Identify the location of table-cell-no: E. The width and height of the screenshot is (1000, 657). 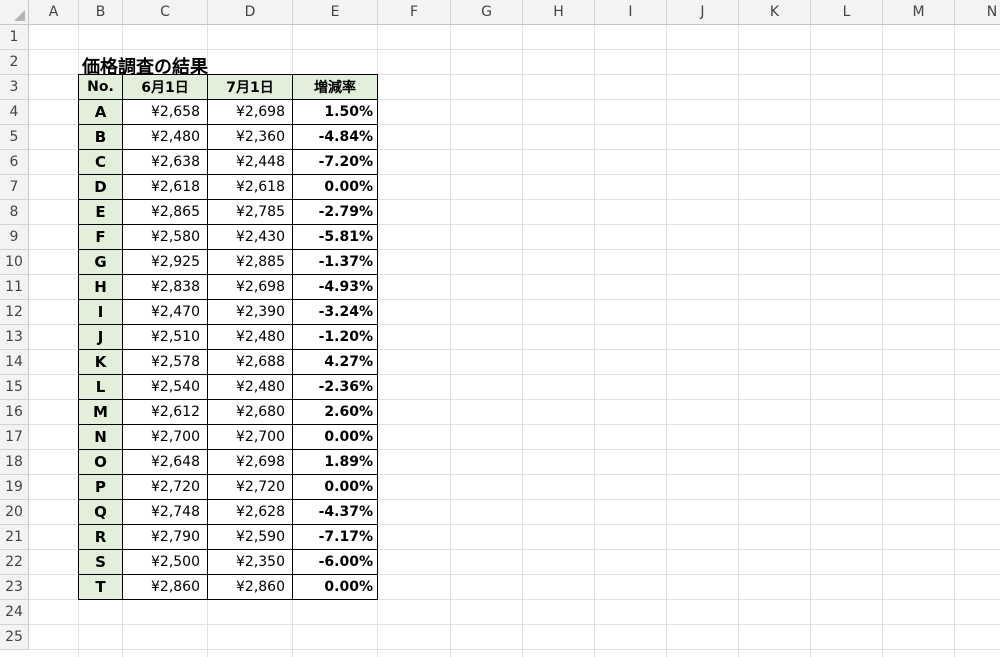
(100, 212).